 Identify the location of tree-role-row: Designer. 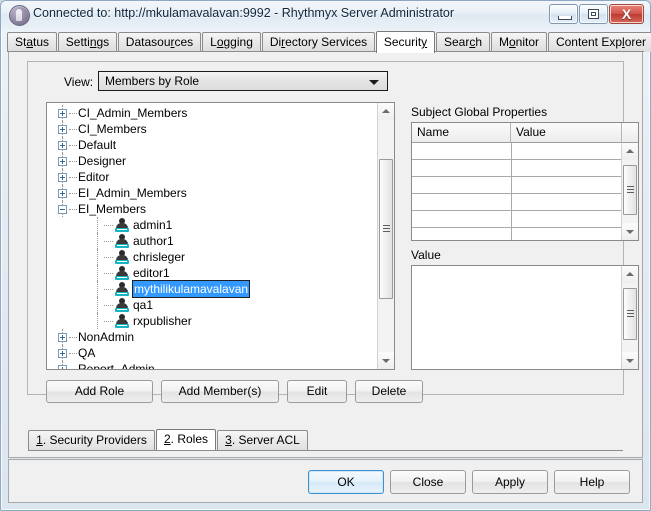
(212, 161).